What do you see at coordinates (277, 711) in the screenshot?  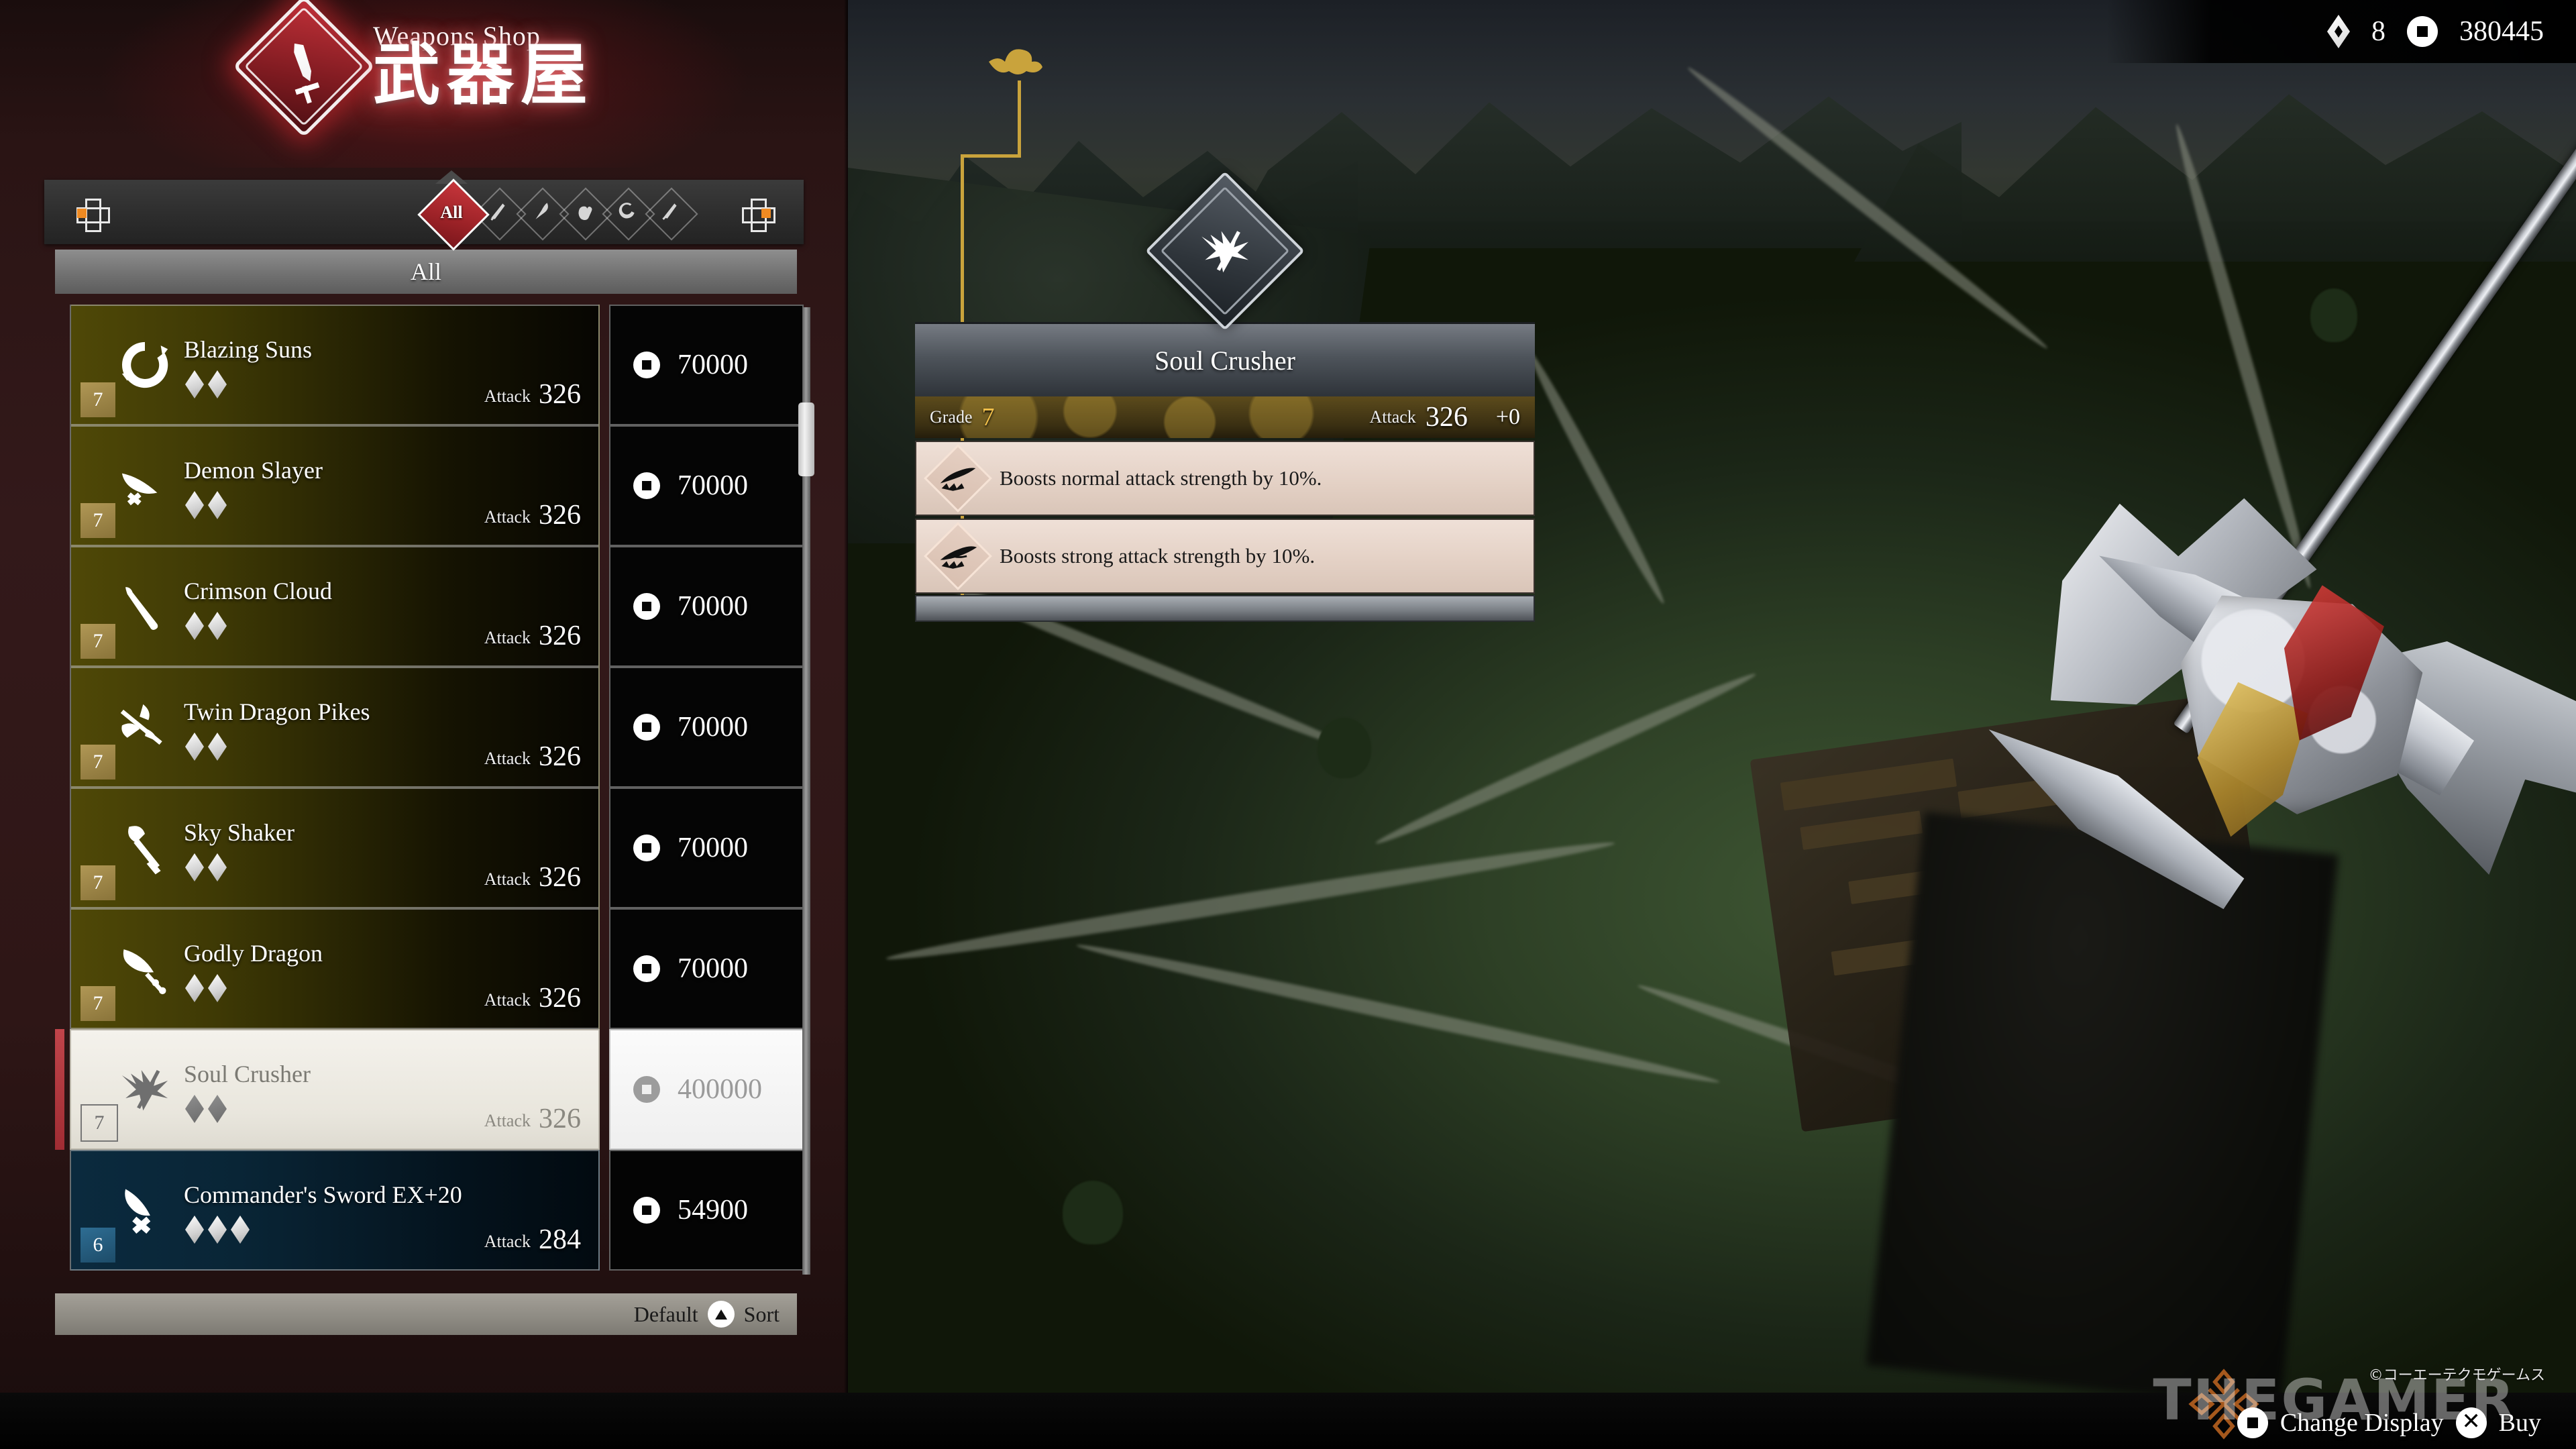 I see `weapon-name: Twin Dragon Pikes` at bounding box center [277, 711].